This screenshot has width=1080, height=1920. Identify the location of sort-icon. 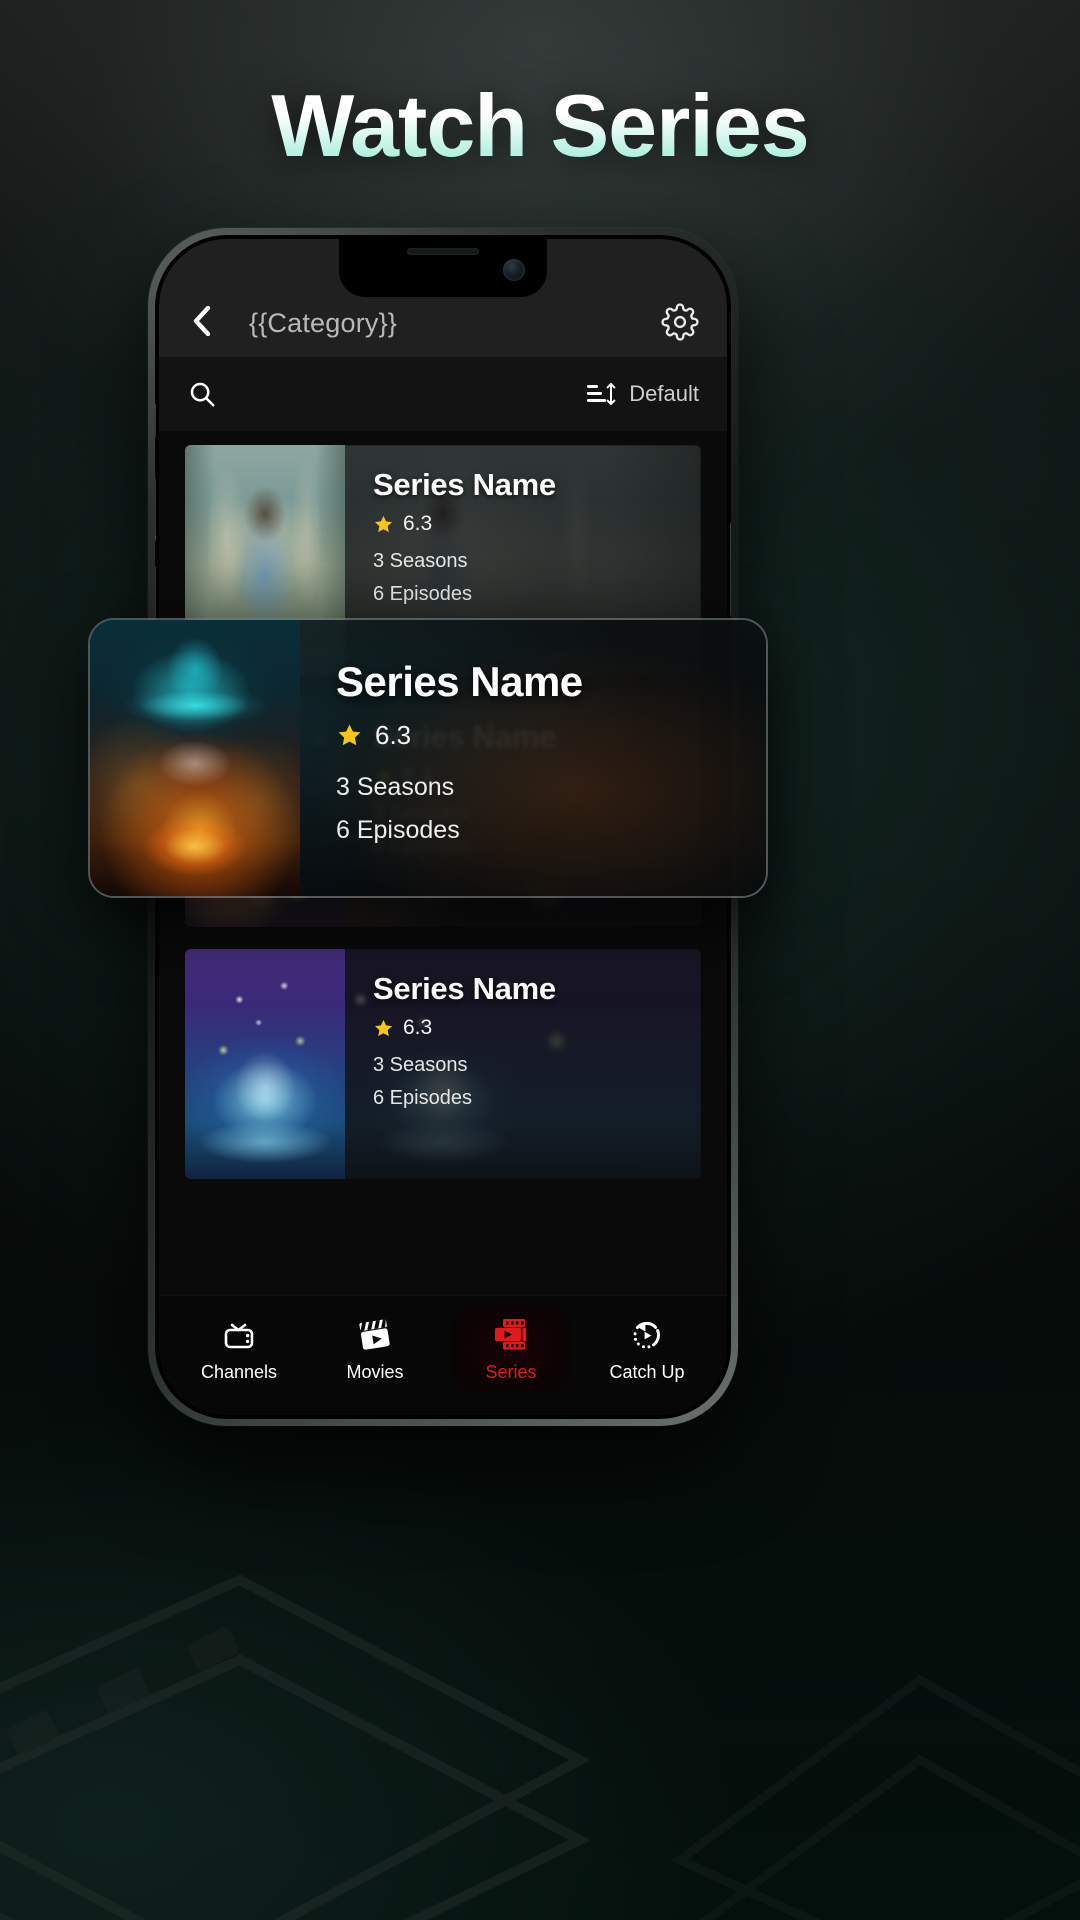
(602, 394).